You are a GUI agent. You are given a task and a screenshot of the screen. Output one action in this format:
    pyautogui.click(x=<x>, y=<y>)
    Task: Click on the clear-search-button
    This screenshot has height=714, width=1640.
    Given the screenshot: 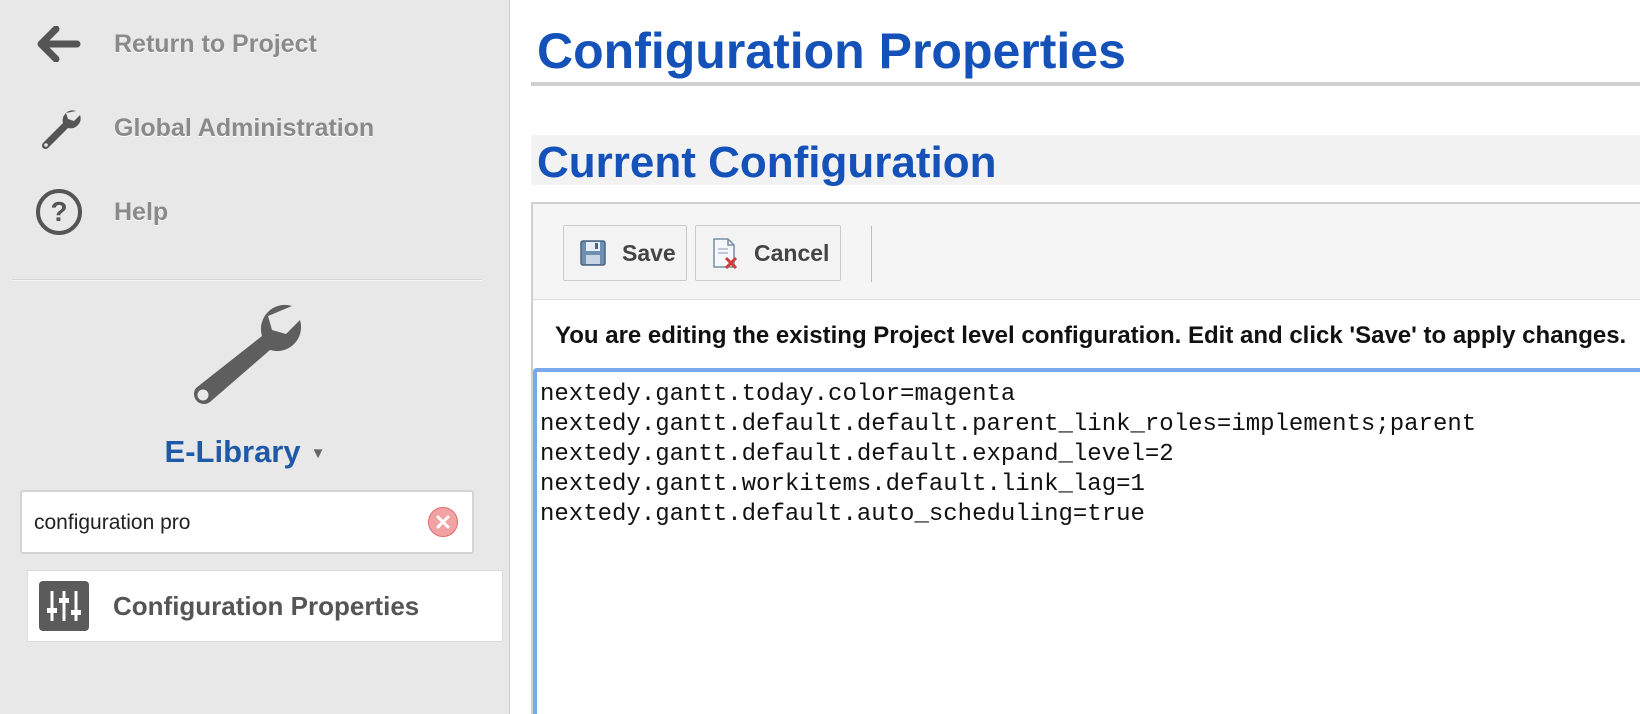 What is the action you would take?
    pyautogui.click(x=443, y=522)
    